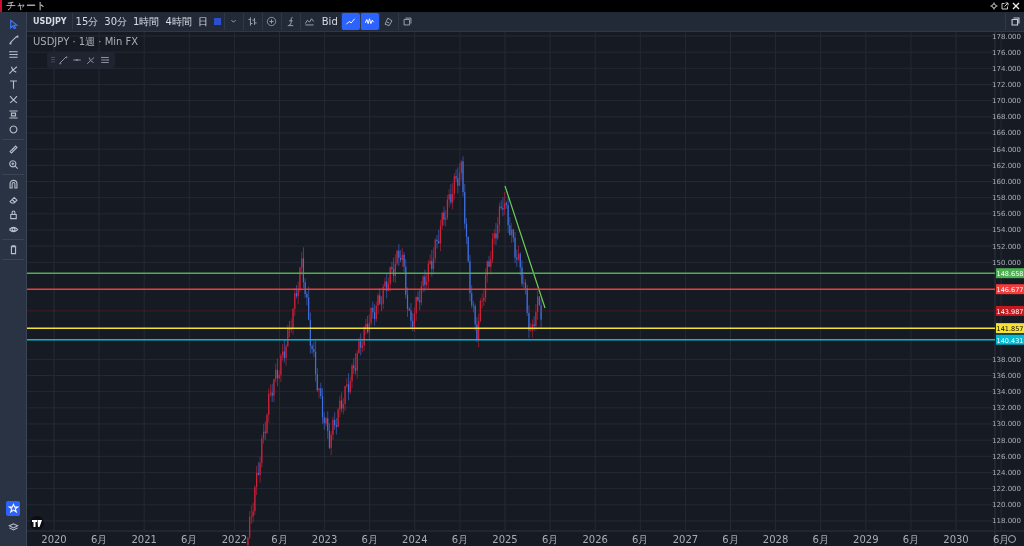 The width and height of the screenshot is (1024, 546). Describe the element at coordinates (775, 539) in the screenshot. I see `time-tick: 2028` at that location.